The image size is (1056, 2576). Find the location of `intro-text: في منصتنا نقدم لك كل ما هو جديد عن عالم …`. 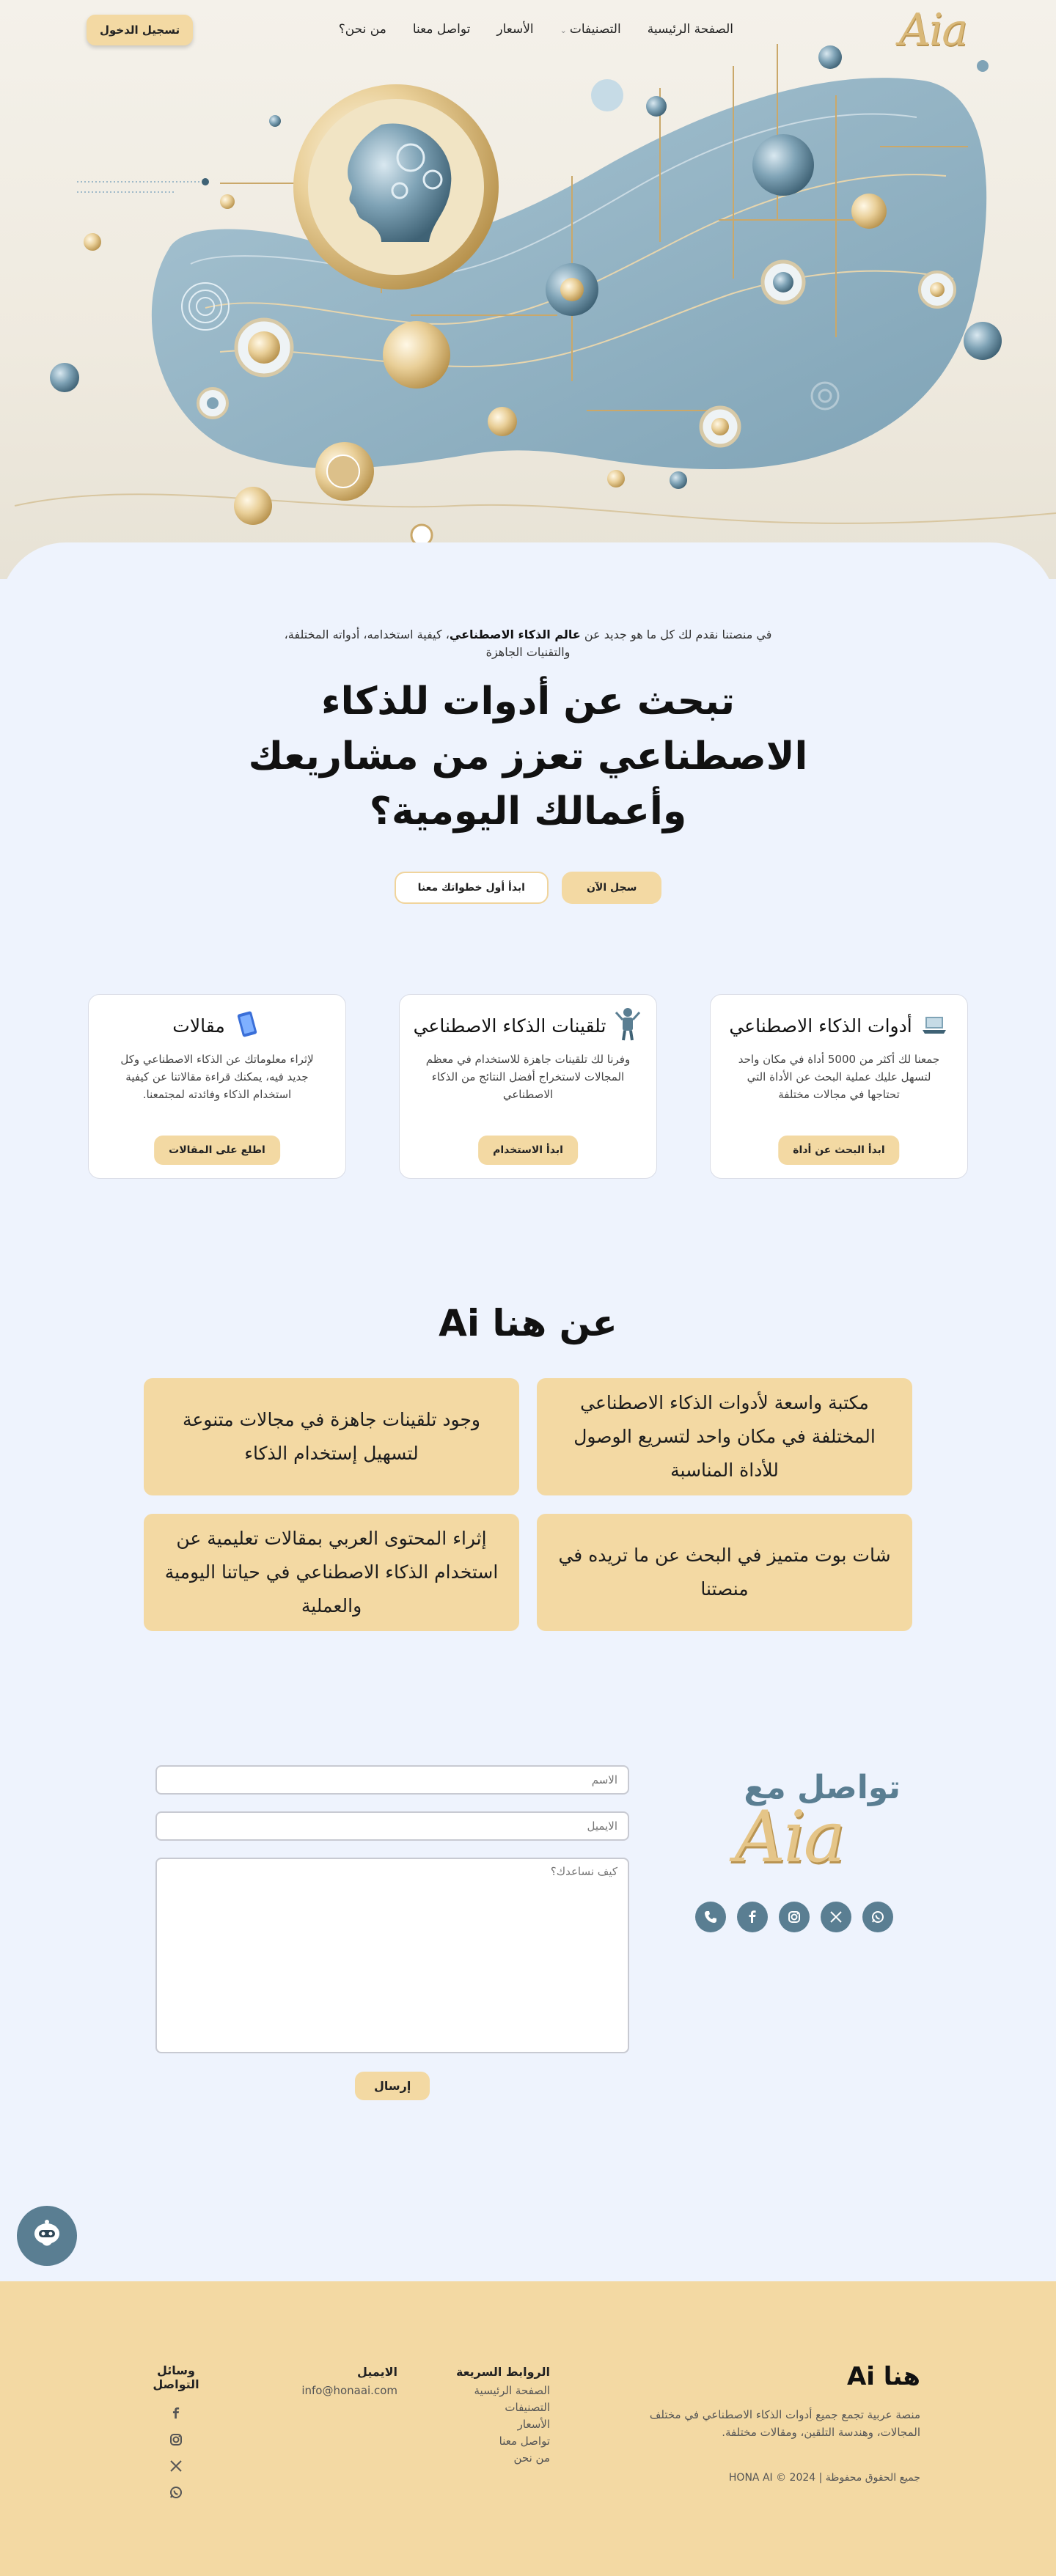

intro-text: في منصتنا نقدم لك كل ما هو جديد عن عالم … is located at coordinates (528, 643).